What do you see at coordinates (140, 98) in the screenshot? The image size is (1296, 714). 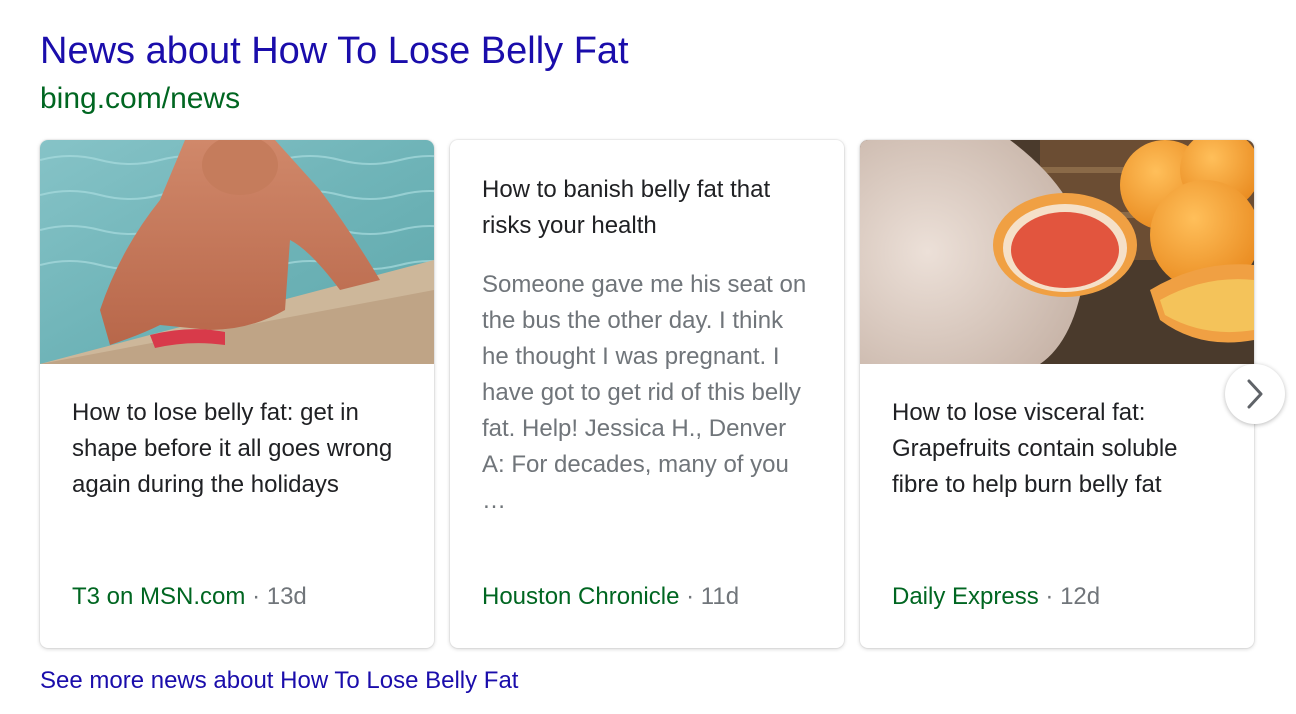 I see `source-url: bing.com/news` at bounding box center [140, 98].